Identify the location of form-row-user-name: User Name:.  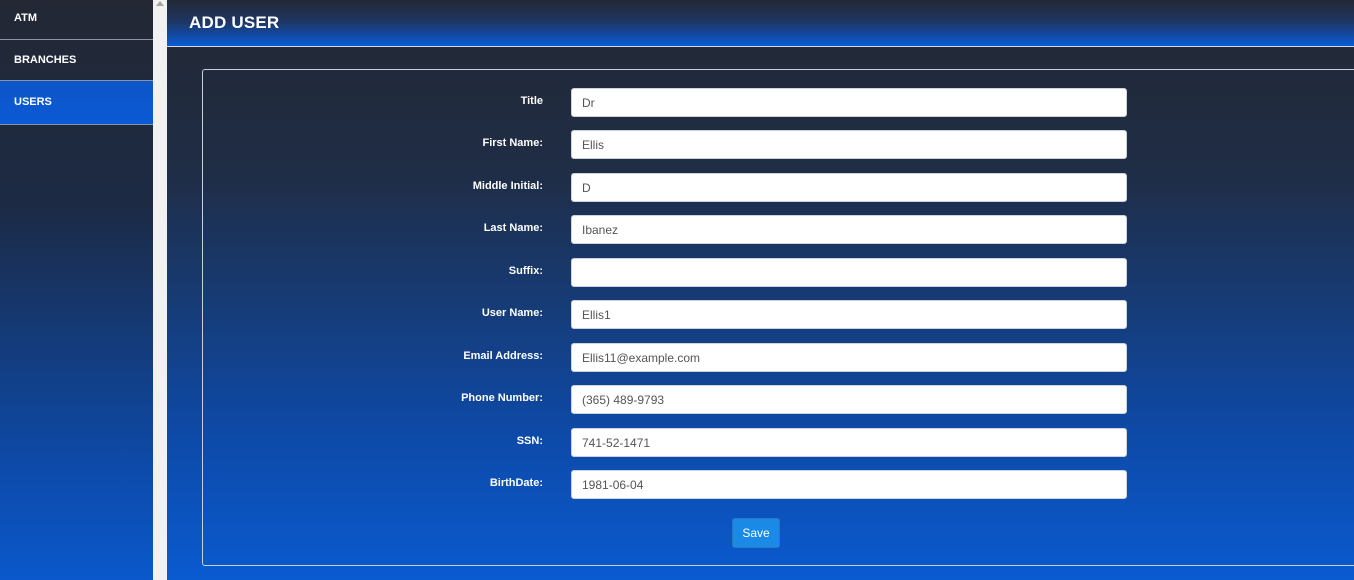
(778, 315).